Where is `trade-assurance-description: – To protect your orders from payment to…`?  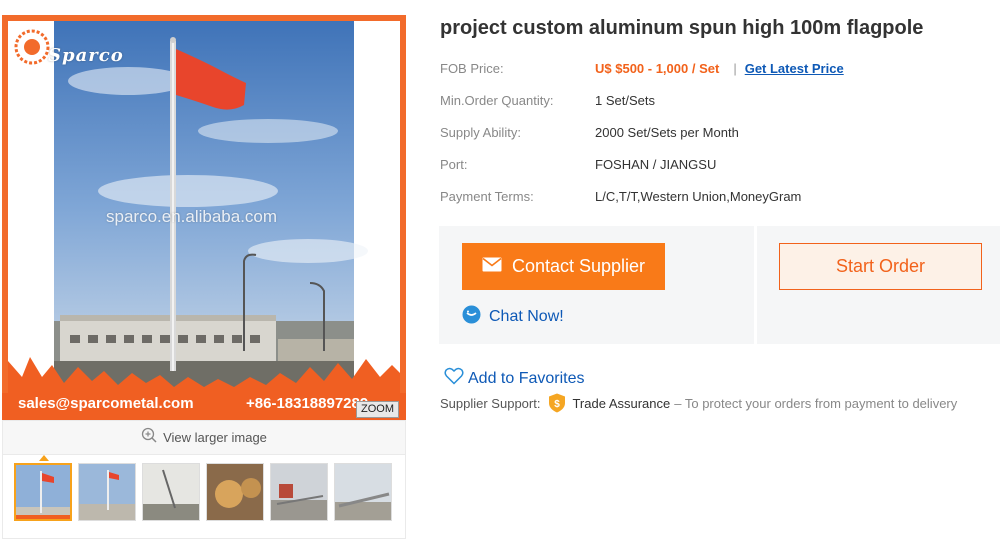 trade-assurance-description: – To protect your orders from payment to… is located at coordinates (816, 403).